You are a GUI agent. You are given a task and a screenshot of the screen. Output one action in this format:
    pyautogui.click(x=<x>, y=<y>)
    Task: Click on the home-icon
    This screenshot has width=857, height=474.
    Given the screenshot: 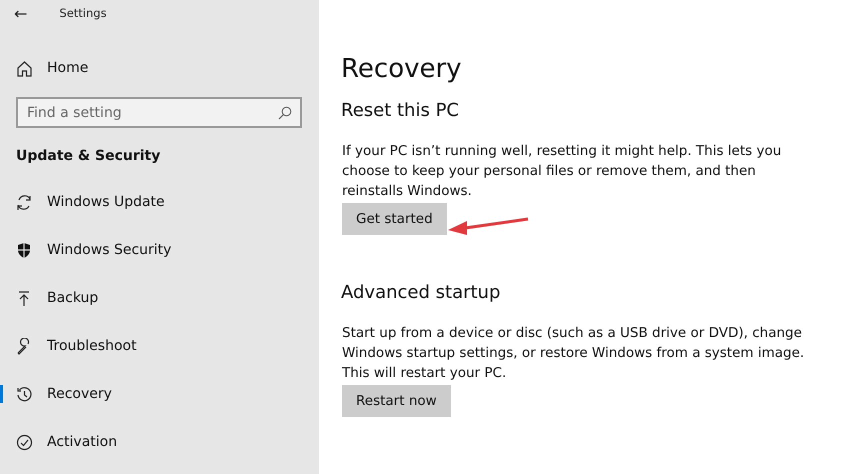 What is the action you would take?
    pyautogui.click(x=24, y=68)
    